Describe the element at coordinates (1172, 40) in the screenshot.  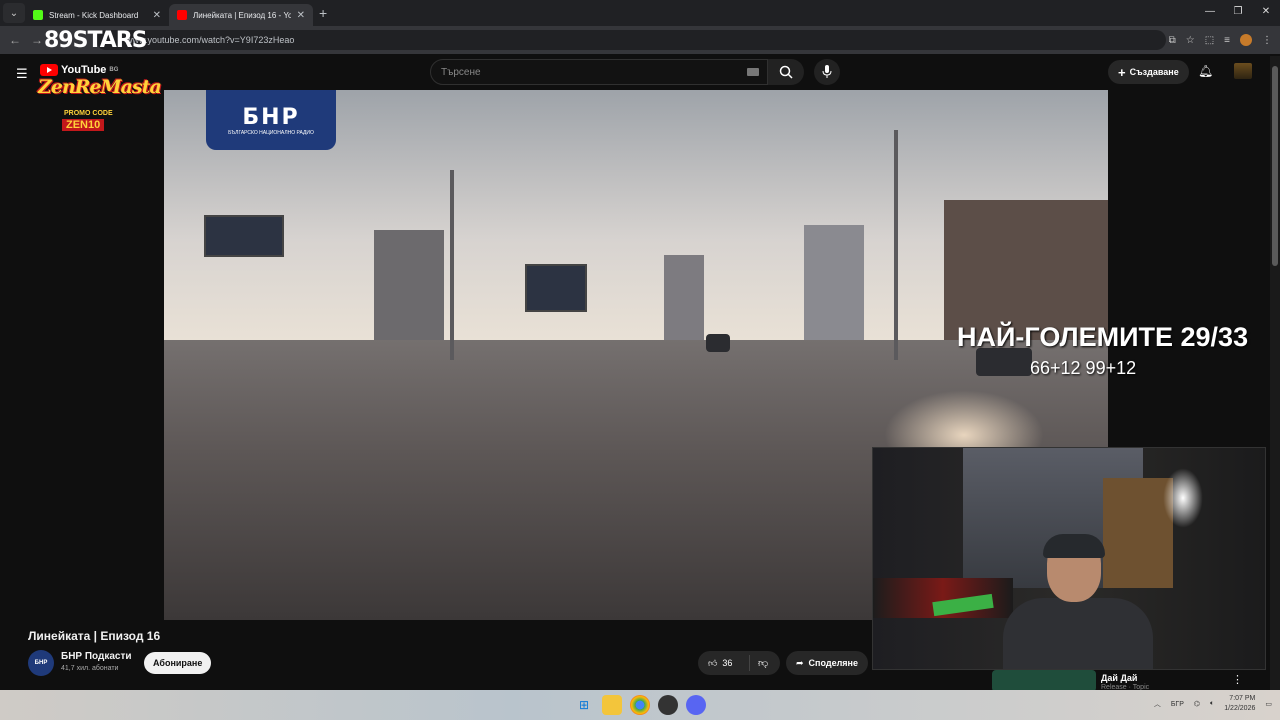
I see `install-app-icon: ⧉` at that location.